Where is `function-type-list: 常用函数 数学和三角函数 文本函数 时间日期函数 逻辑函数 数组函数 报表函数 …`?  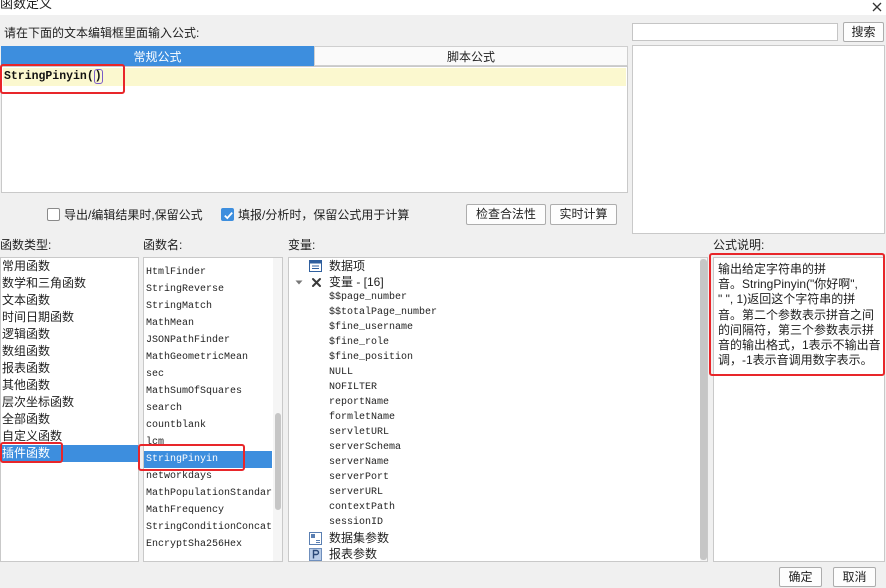
function-type-list: 常用函数 数学和三角函数 文本函数 时间日期函数 逻辑函数 数组函数 报表函数 … is located at coordinates (69, 409).